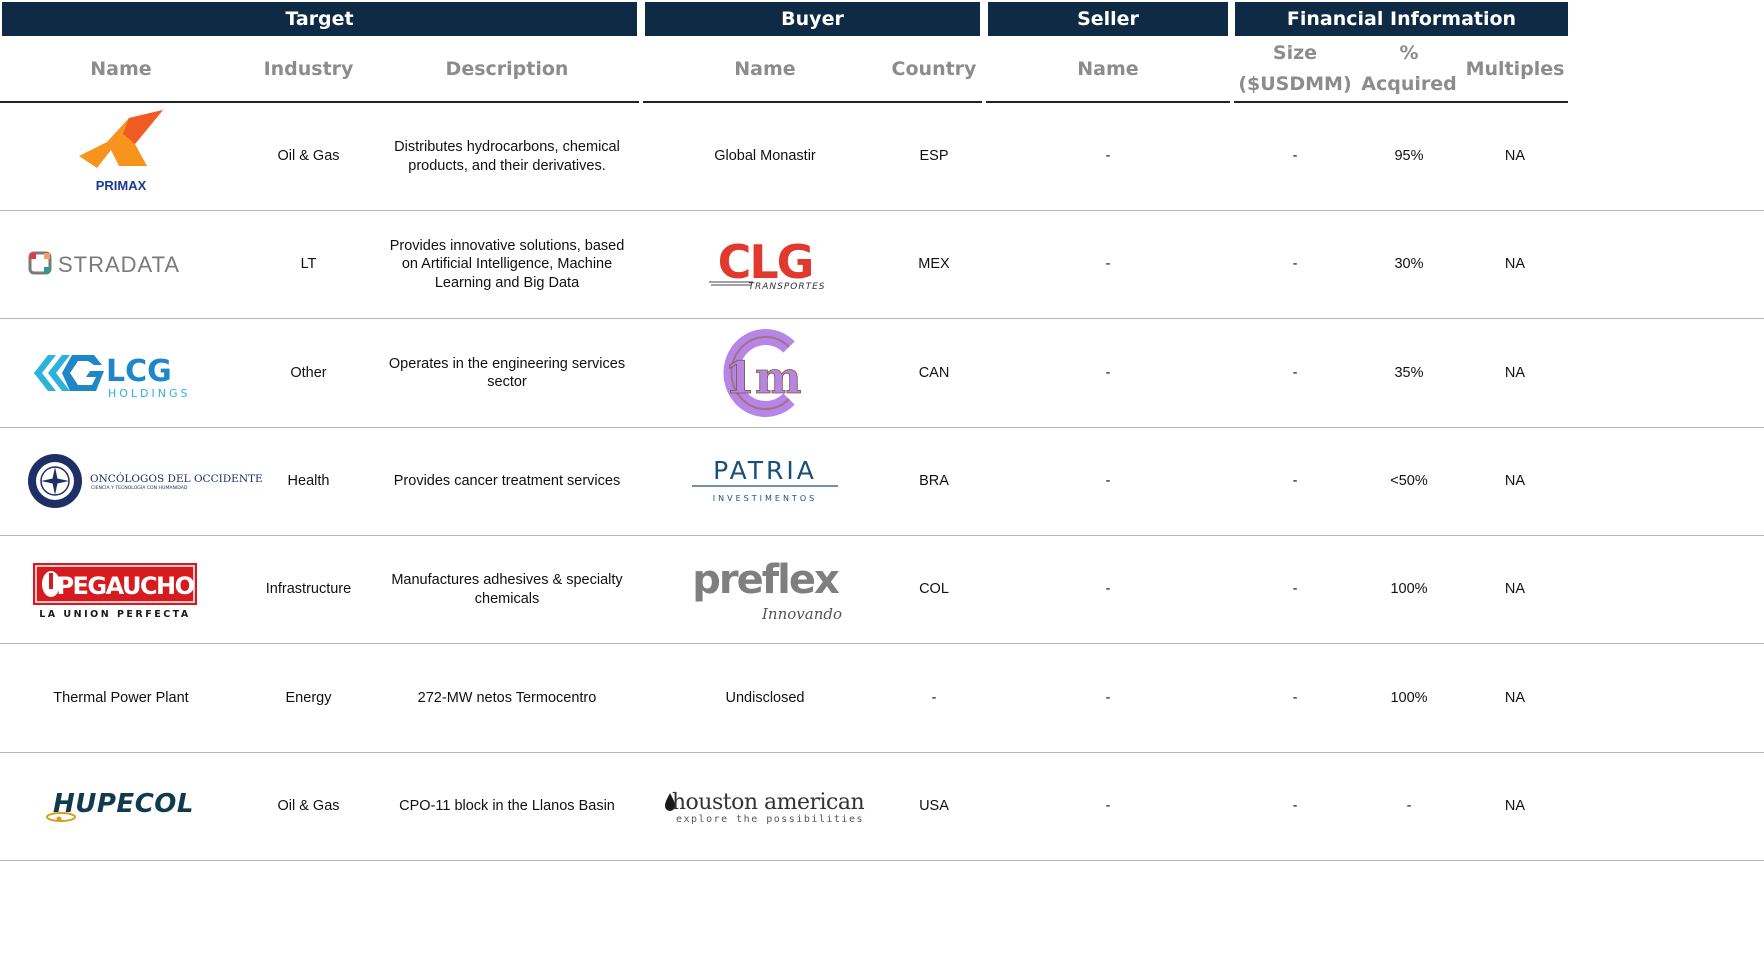 This screenshot has width=1764, height=970. What do you see at coordinates (934, 481) in the screenshot?
I see `country-cell: BRA` at bounding box center [934, 481].